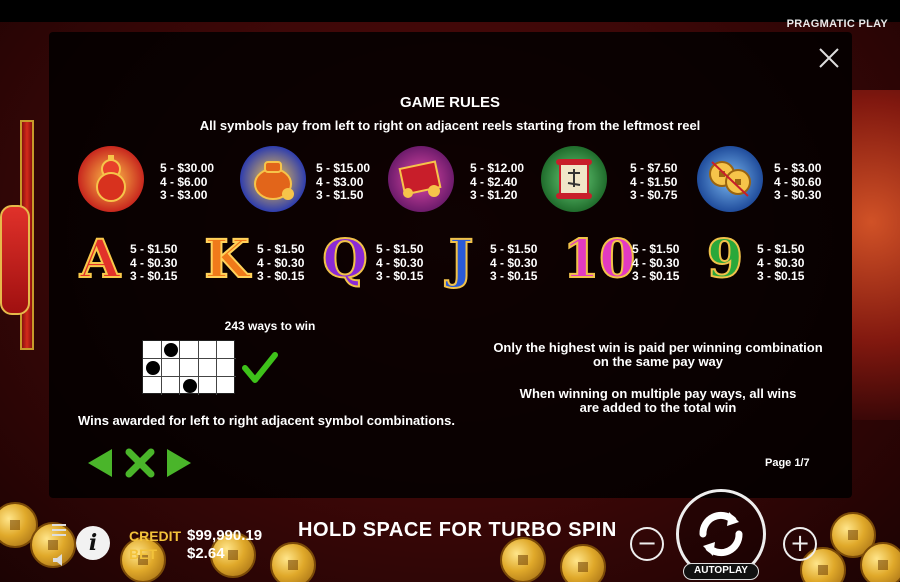 This screenshot has height=582, width=900. Describe the element at coordinates (450, 11) in the screenshot. I see `top-black-strip` at that location.